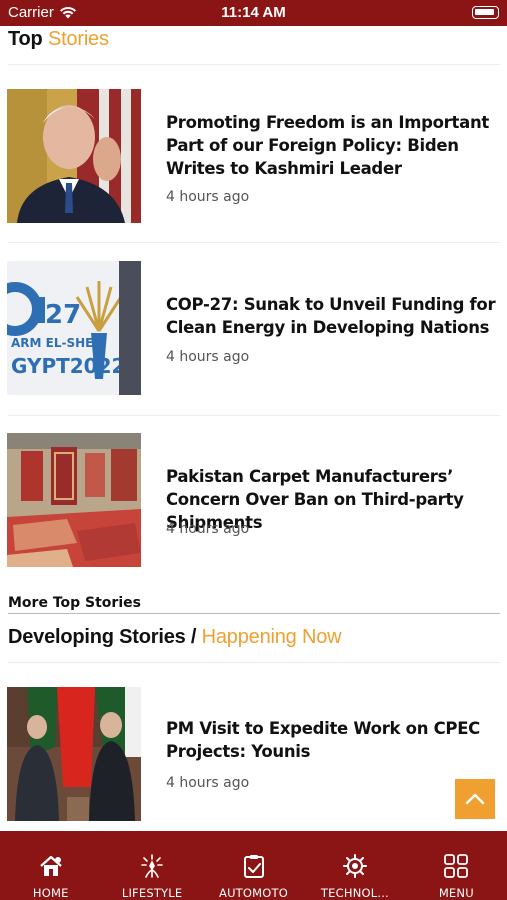  I want to click on svg-text: 27, so click(63, 315).